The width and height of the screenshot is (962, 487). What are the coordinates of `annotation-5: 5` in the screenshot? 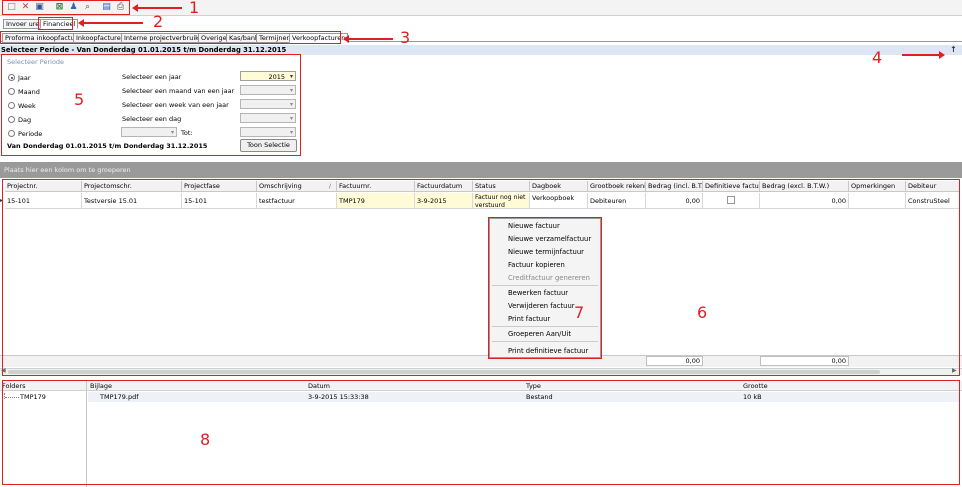 It's located at (79, 99).